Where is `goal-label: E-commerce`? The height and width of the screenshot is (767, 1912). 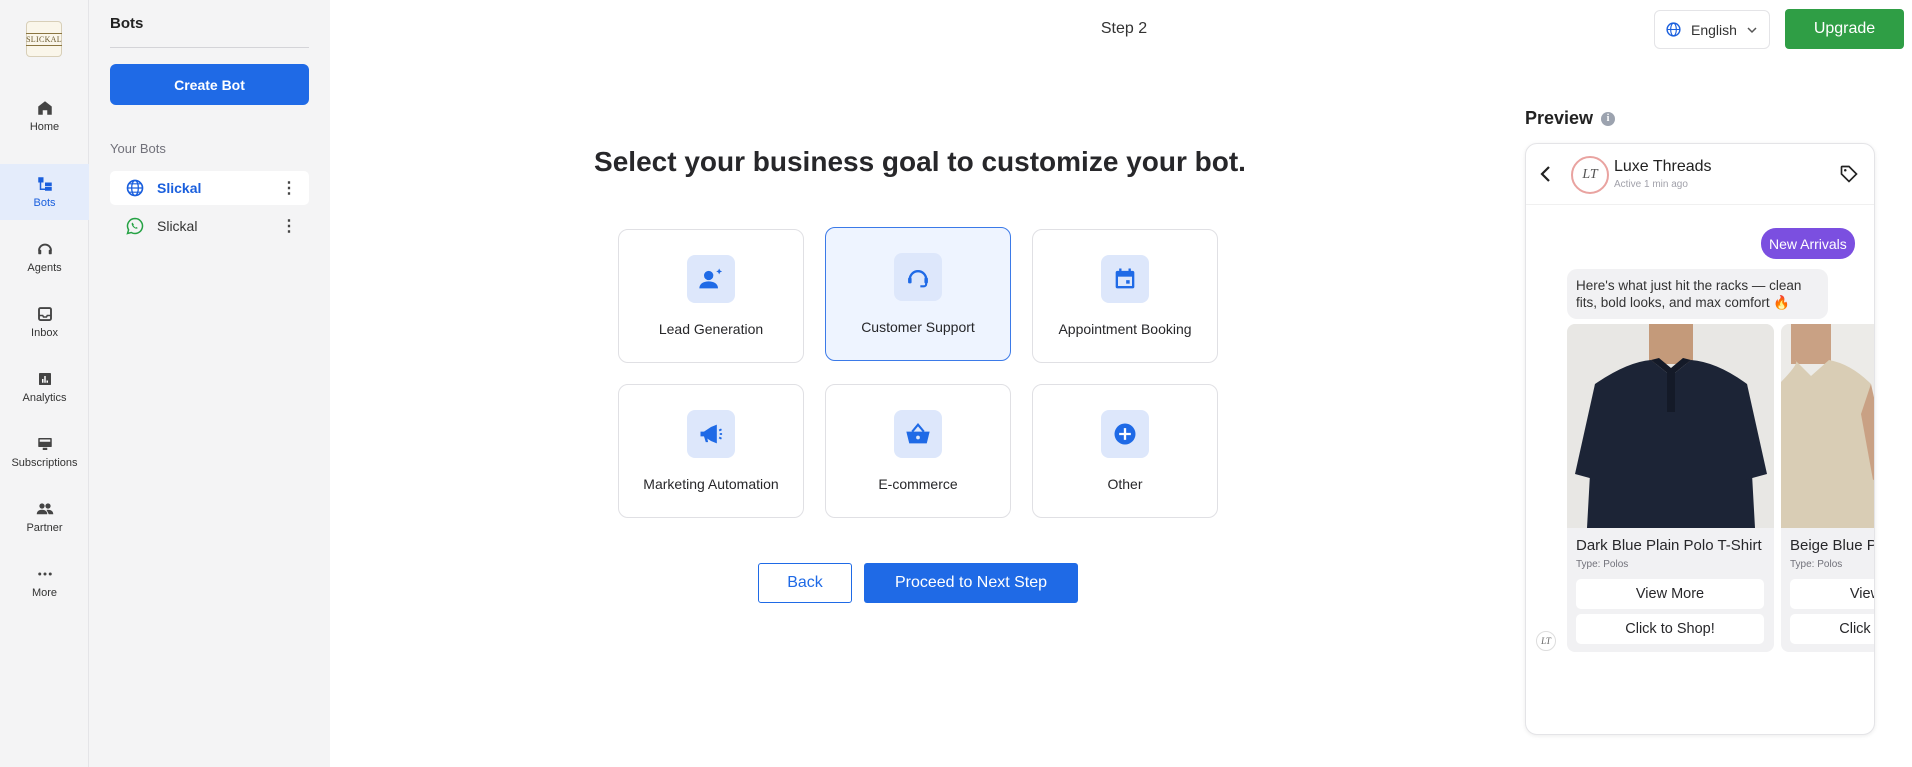
goal-label: E-commerce is located at coordinates (918, 484).